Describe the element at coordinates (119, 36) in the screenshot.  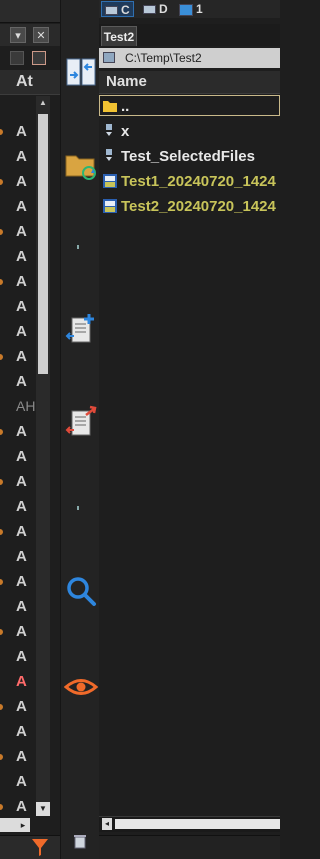
I see `tab-test2: Test2` at that location.